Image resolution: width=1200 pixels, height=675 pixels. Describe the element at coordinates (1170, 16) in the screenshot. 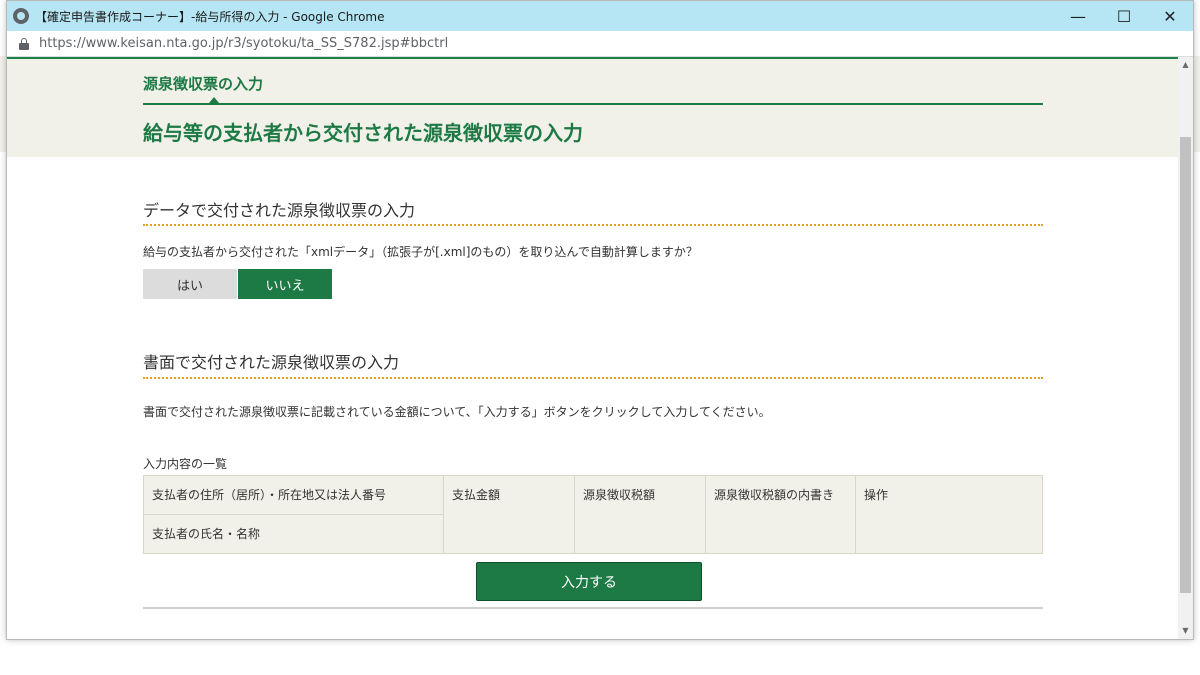

I see `close-button: ✕` at that location.